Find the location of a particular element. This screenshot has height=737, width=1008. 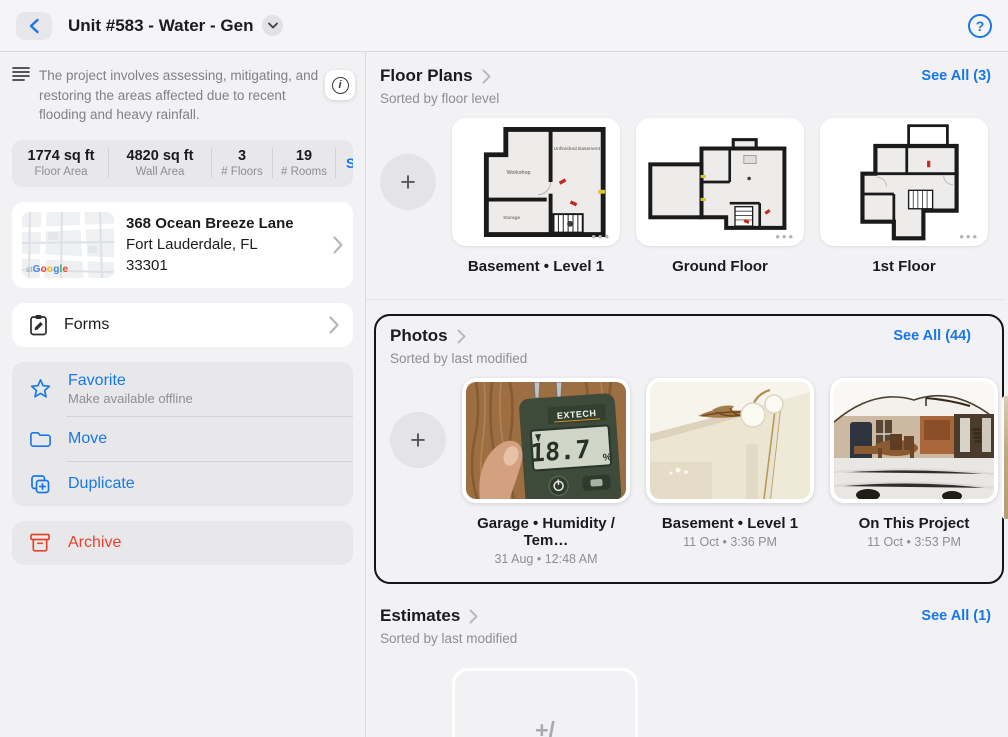

moisture-meter-photo: EXTECH 18.7 % is located at coordinates (546, 440).